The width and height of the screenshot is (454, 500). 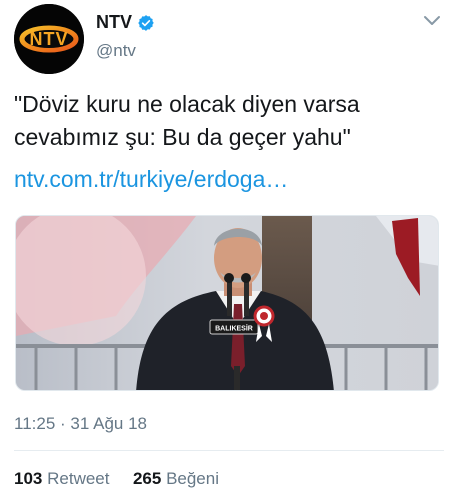 I want to click on tweet-time: 11:25, so click(x=35, y=423).